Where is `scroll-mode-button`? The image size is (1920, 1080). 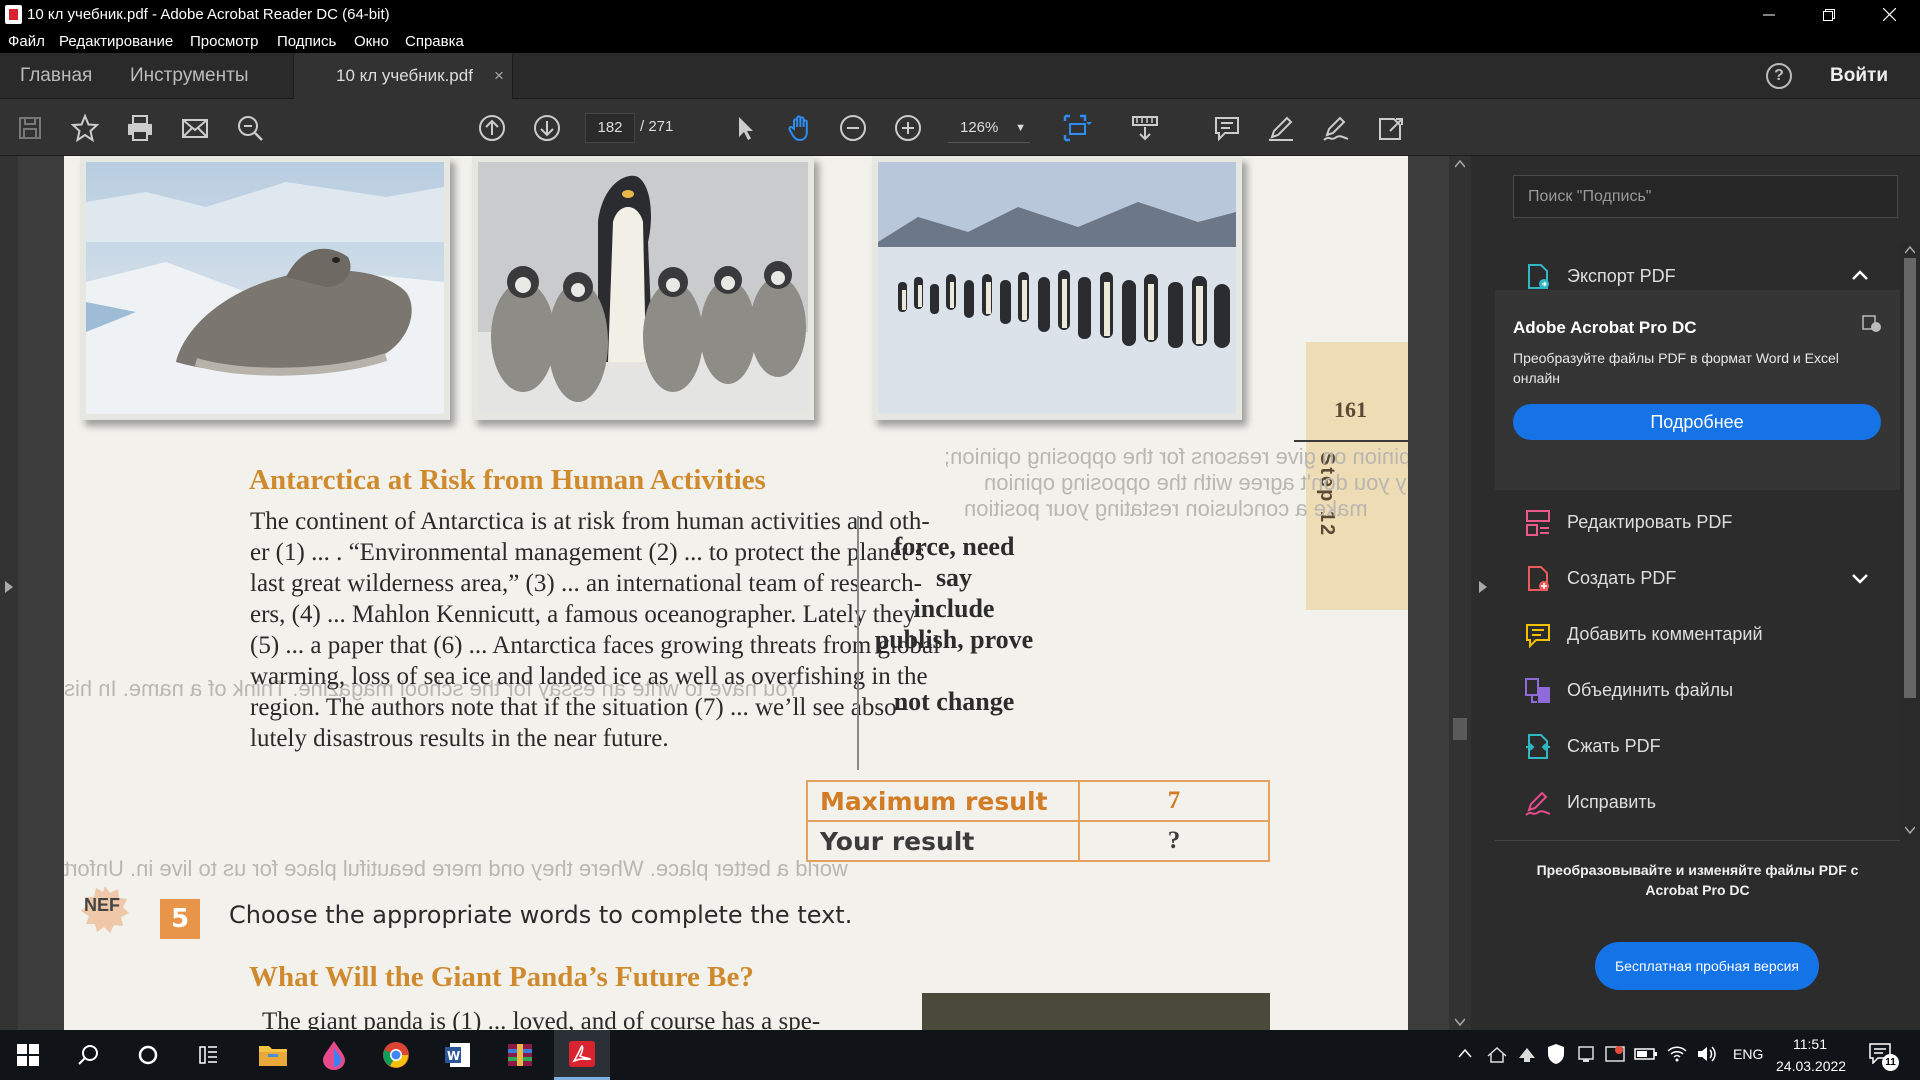 scroll-mode-button is located at coordinates (1145, 128).